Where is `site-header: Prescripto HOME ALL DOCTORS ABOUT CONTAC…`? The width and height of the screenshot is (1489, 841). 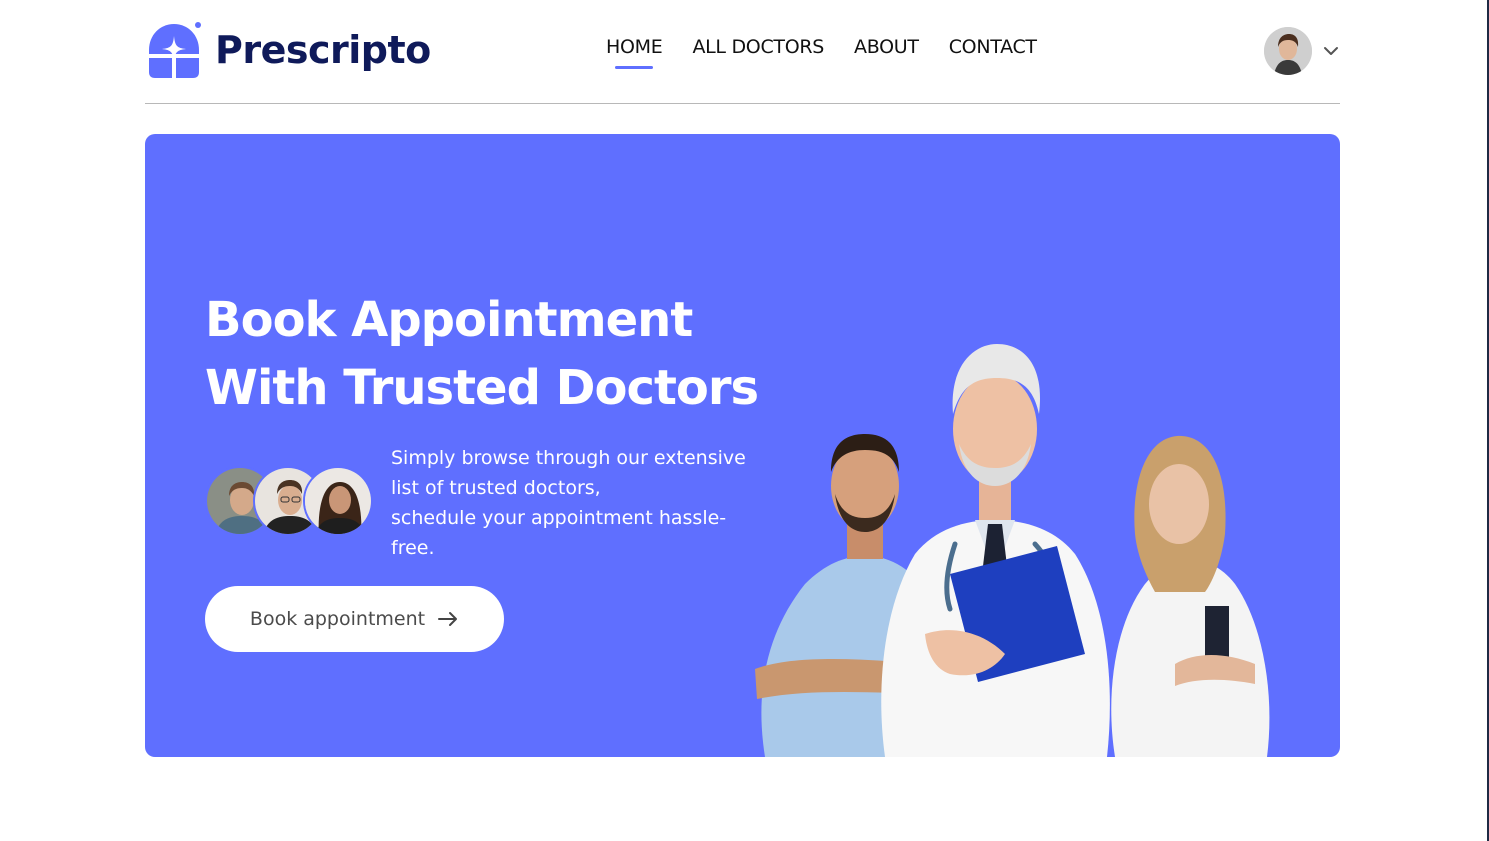
site-header: Prescripto HOME ALL DOCTORS ABOUT CONTAC… is located at coordinates (742, 52).